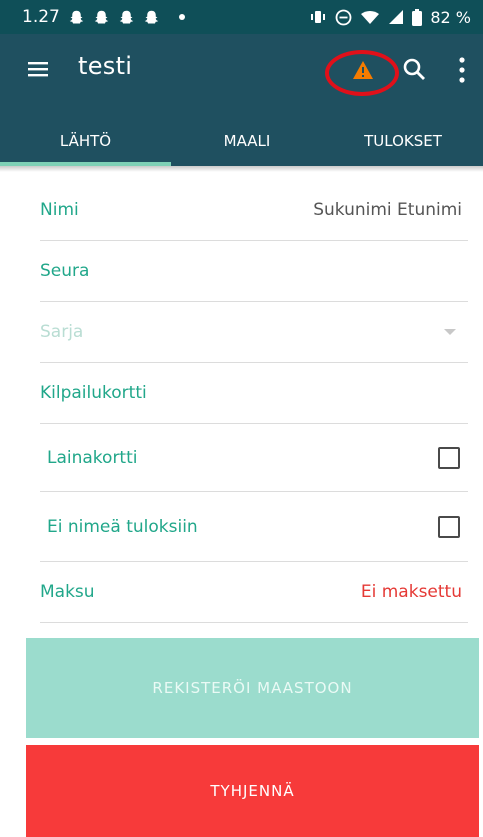 This screenshot has width=483, height=837. Describe the element at coordinates (93, 393) in the screenshot. I see `card-label: Kilpailukortti` at that location.